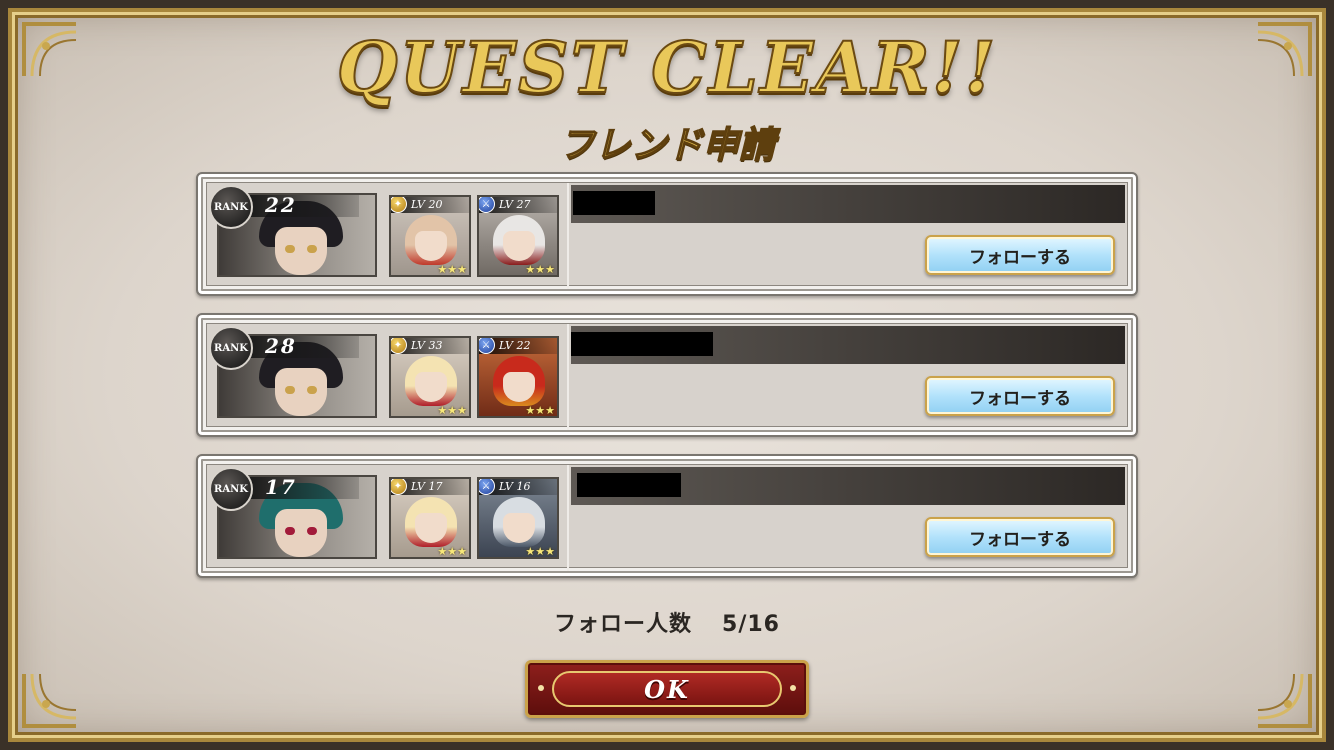 This screenshot has width=1334, height=750. I want to click on ok-button-label: OK, so click(667, 689).